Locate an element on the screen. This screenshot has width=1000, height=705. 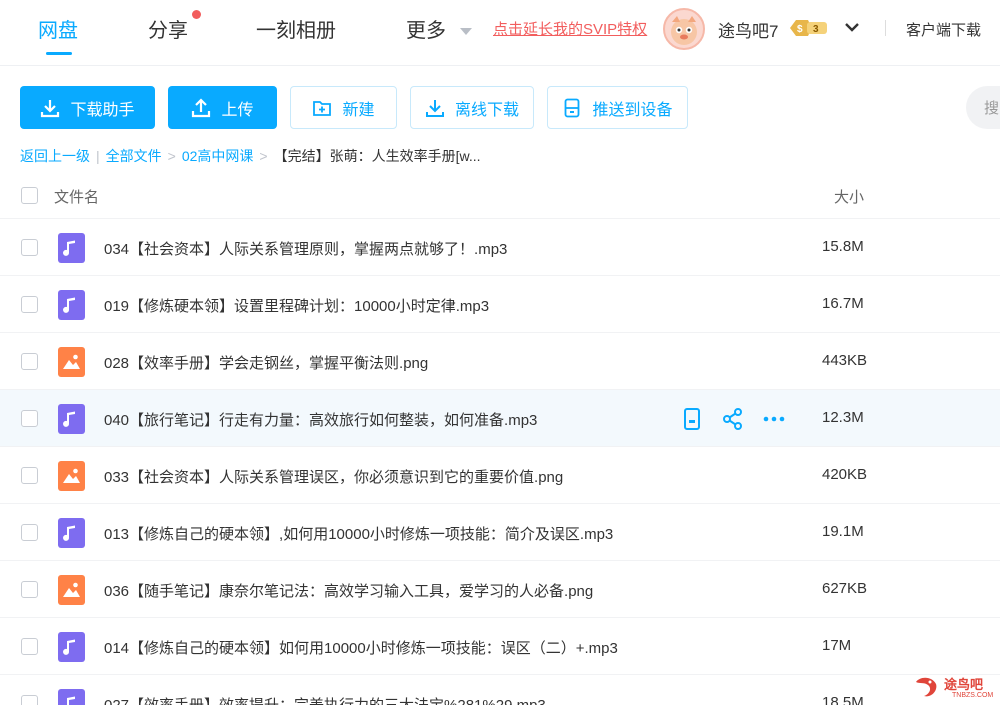
new-folder-icon is located at coordinates (322, 108).